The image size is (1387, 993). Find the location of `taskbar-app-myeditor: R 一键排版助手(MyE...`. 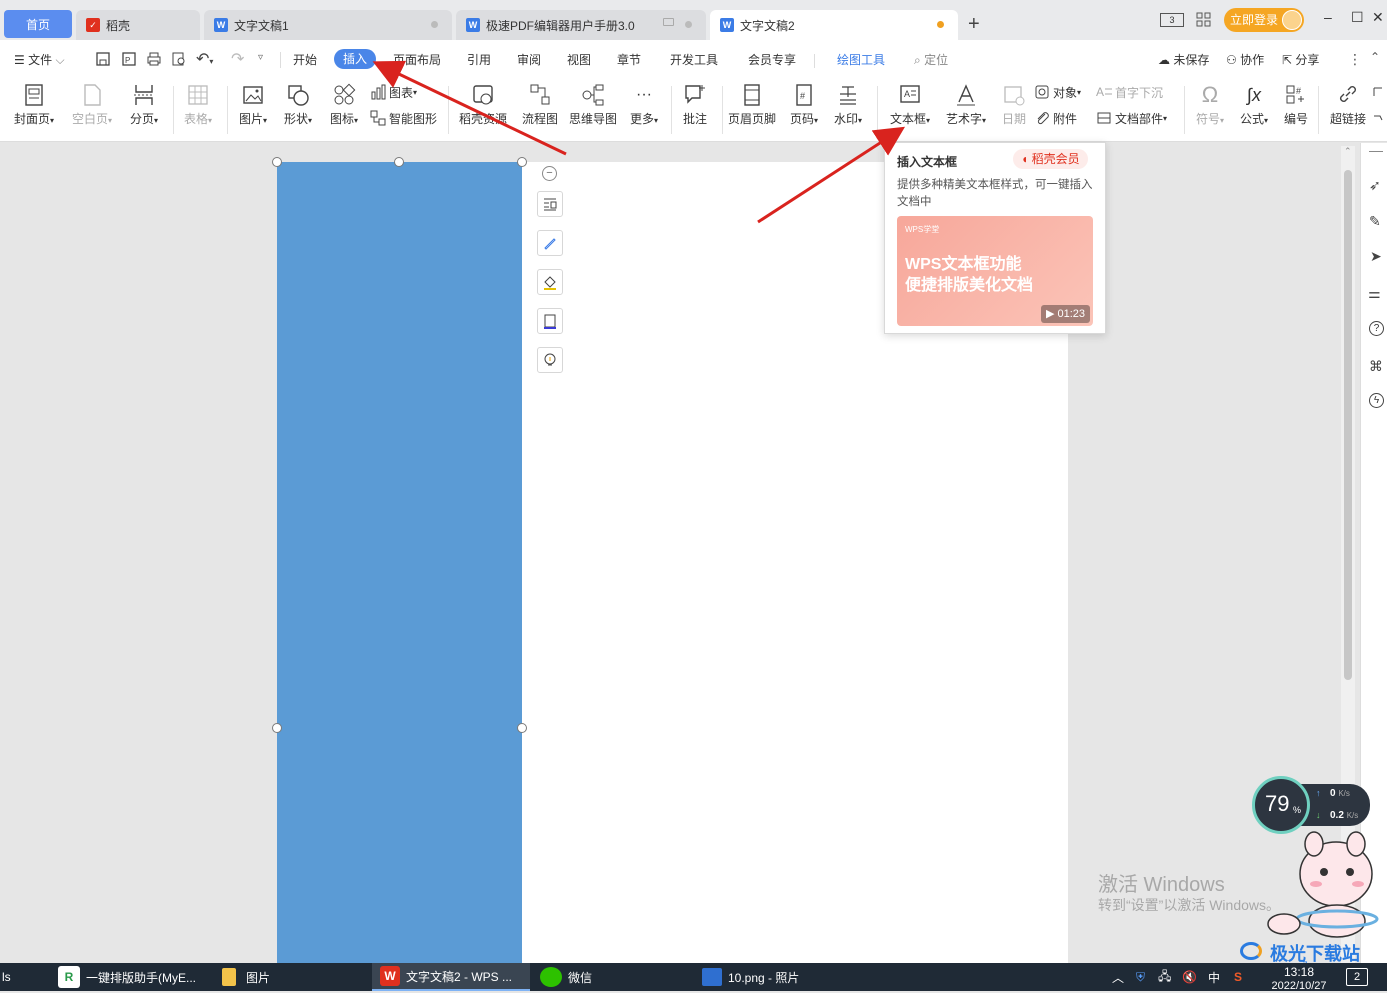

taskbar-app-myeditor: R 一键排版助手(MyE... is located at coordinates (133, 977).